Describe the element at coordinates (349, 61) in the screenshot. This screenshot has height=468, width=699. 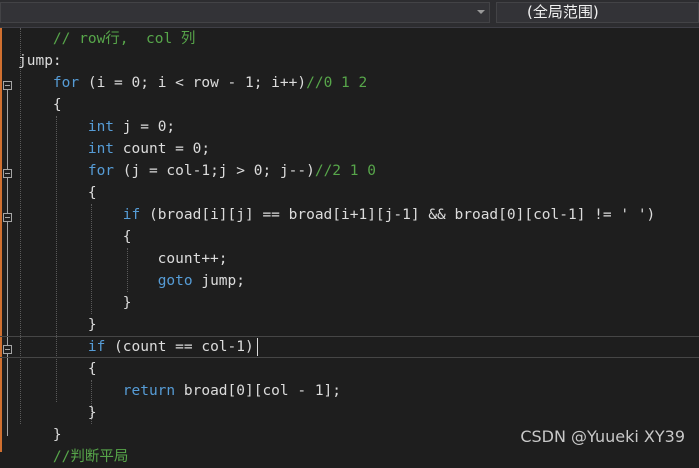
I see `code-line: jump:` at that location.